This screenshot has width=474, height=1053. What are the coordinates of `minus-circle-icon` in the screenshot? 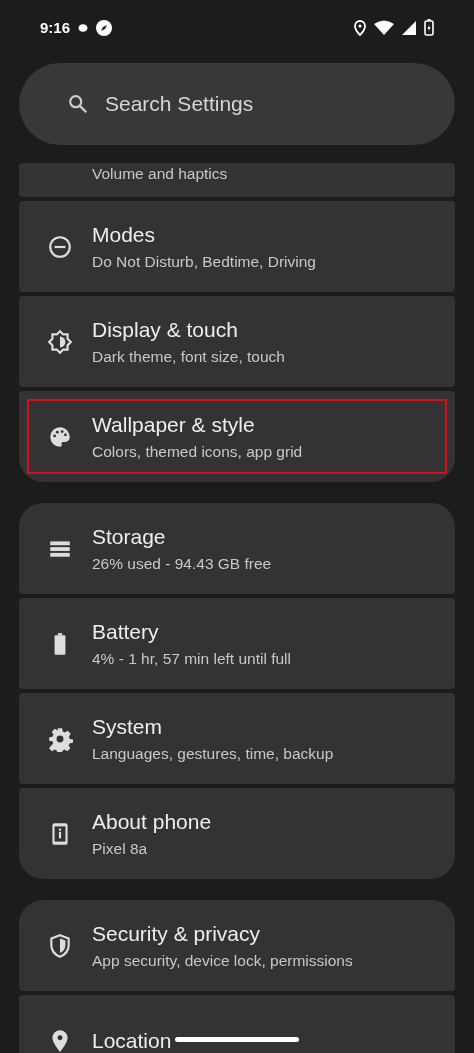 It's located at (59, 246).